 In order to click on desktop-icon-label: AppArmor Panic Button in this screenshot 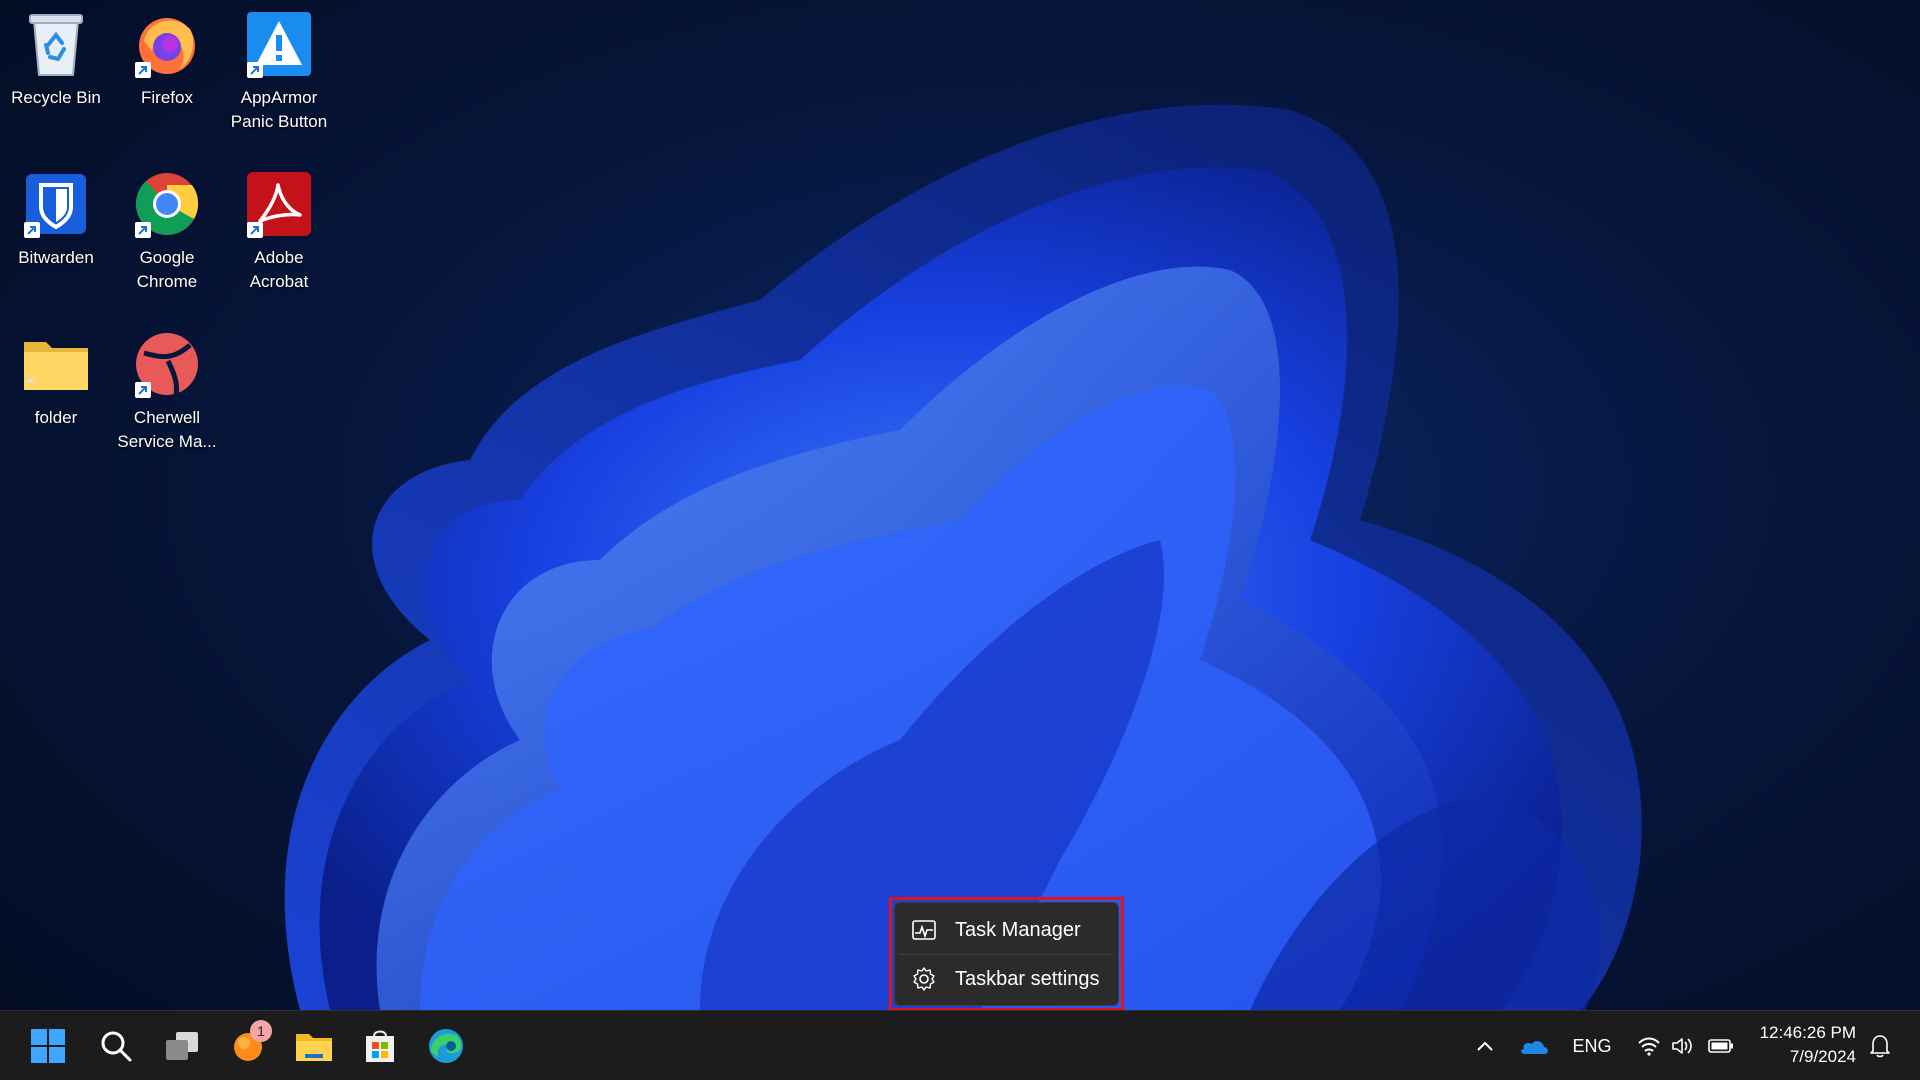, I will do `click(279, 109)`.